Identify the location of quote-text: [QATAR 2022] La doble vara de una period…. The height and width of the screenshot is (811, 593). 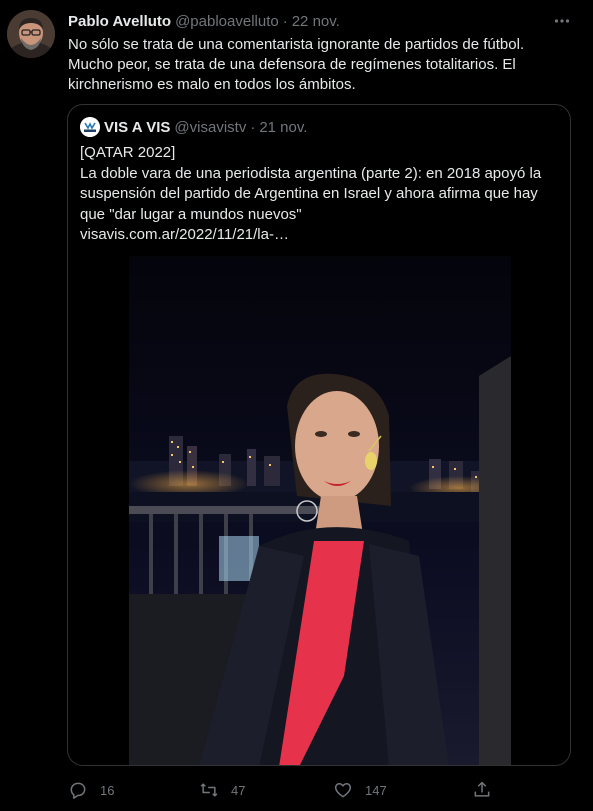
(320, 194).